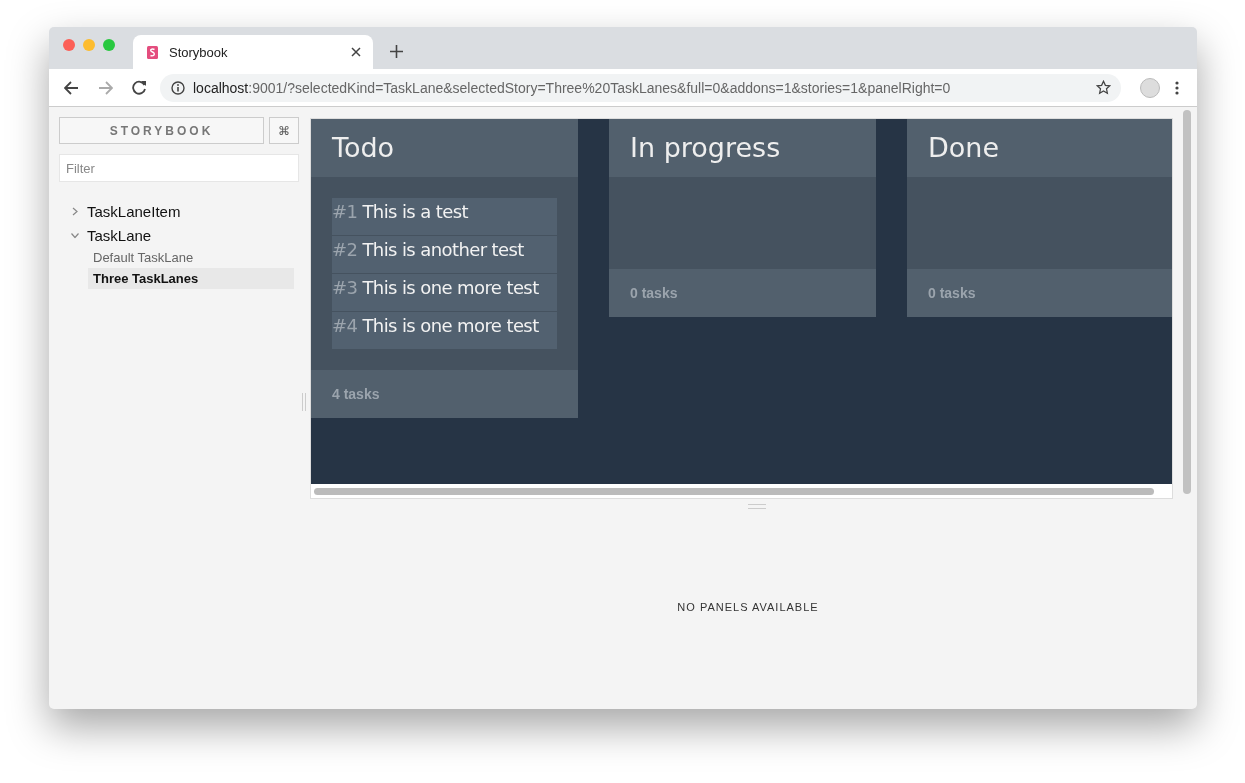  I want to click on tree-item: TaskLane, so click(112, 235).